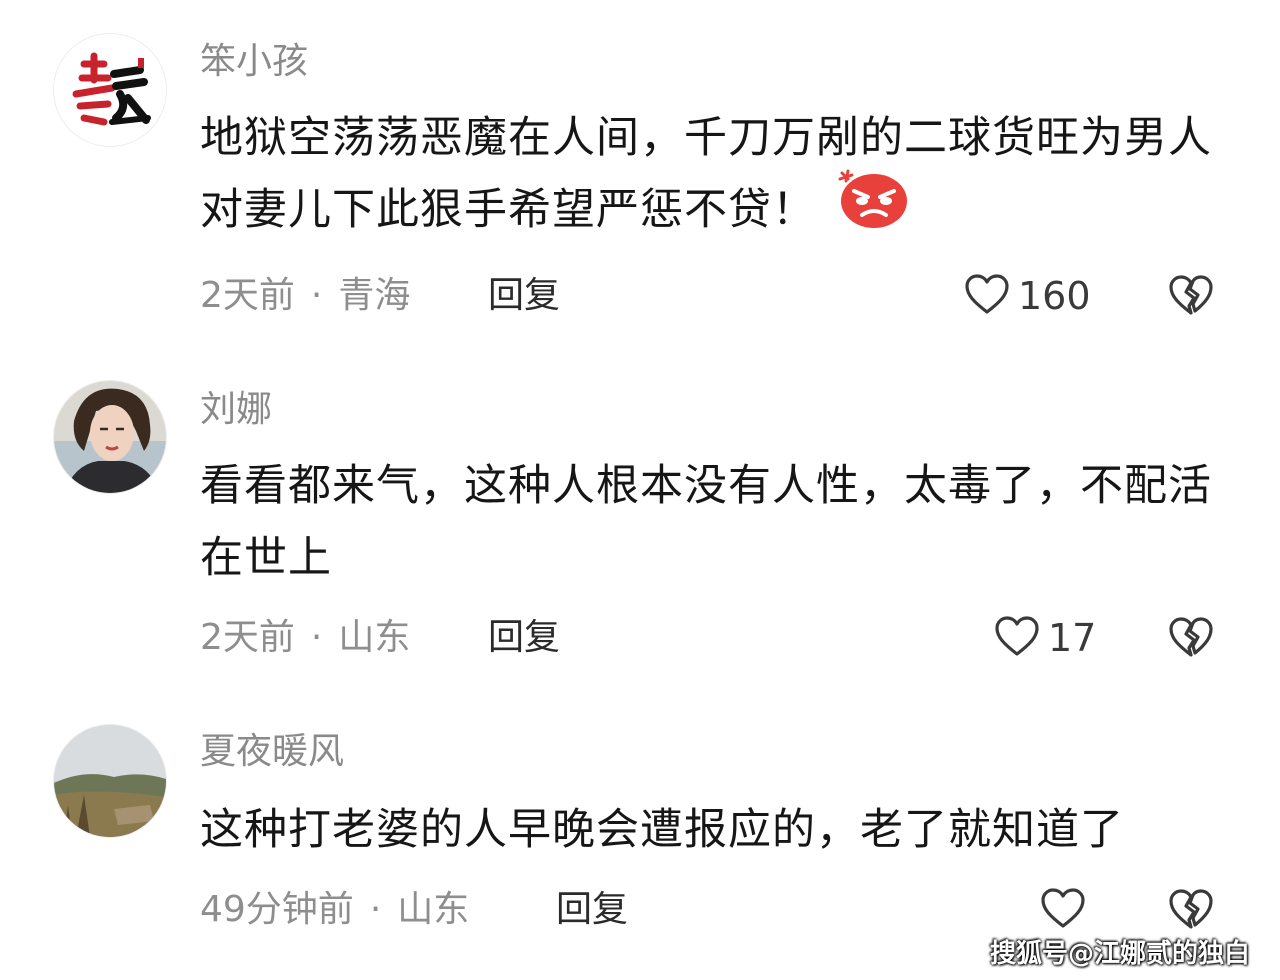 This screenshot has height=980, width=1280. Describe the element at coordinates (254, 62) in the screenshot. I see `comment-username: 笨小孩` at that location.